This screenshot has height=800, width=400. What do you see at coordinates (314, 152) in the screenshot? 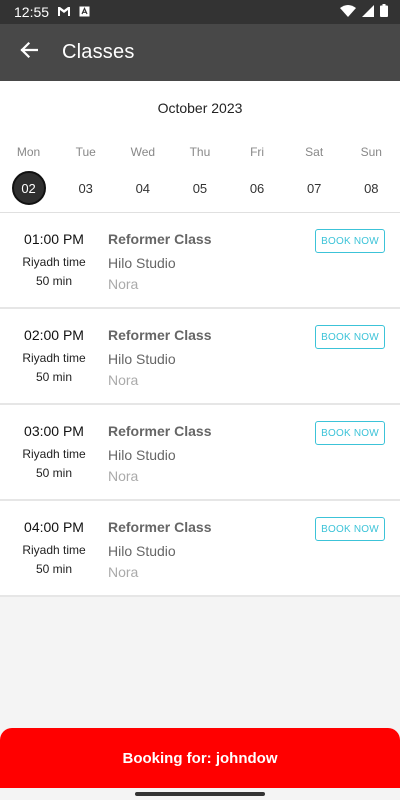
I see `day-name: Sat` at bounding box center [314, 152].